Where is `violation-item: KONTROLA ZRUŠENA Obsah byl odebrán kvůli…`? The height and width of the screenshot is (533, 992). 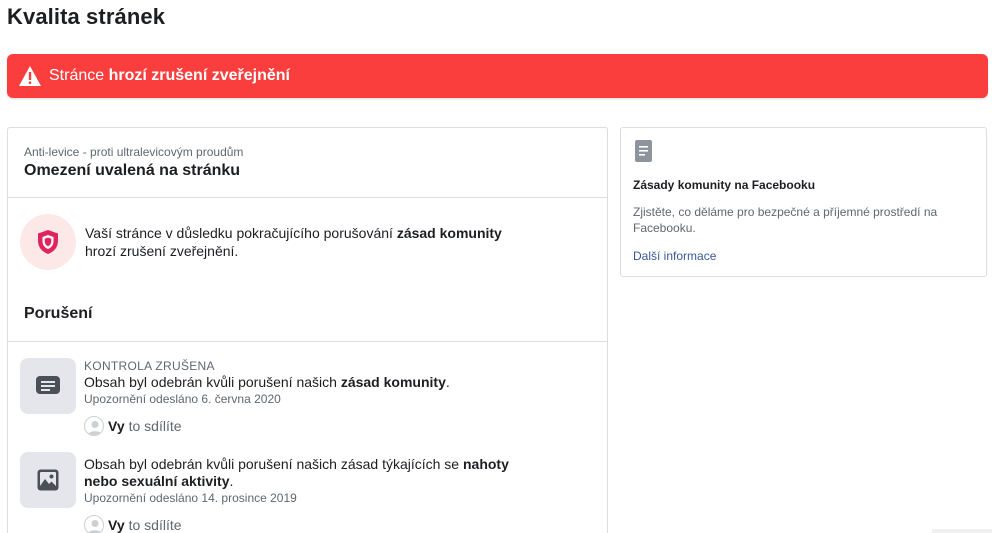 violation-item: KONTROLA ZRUŠENA Obsah byl odebrán kvůli… is located at coordinates (272, 397).